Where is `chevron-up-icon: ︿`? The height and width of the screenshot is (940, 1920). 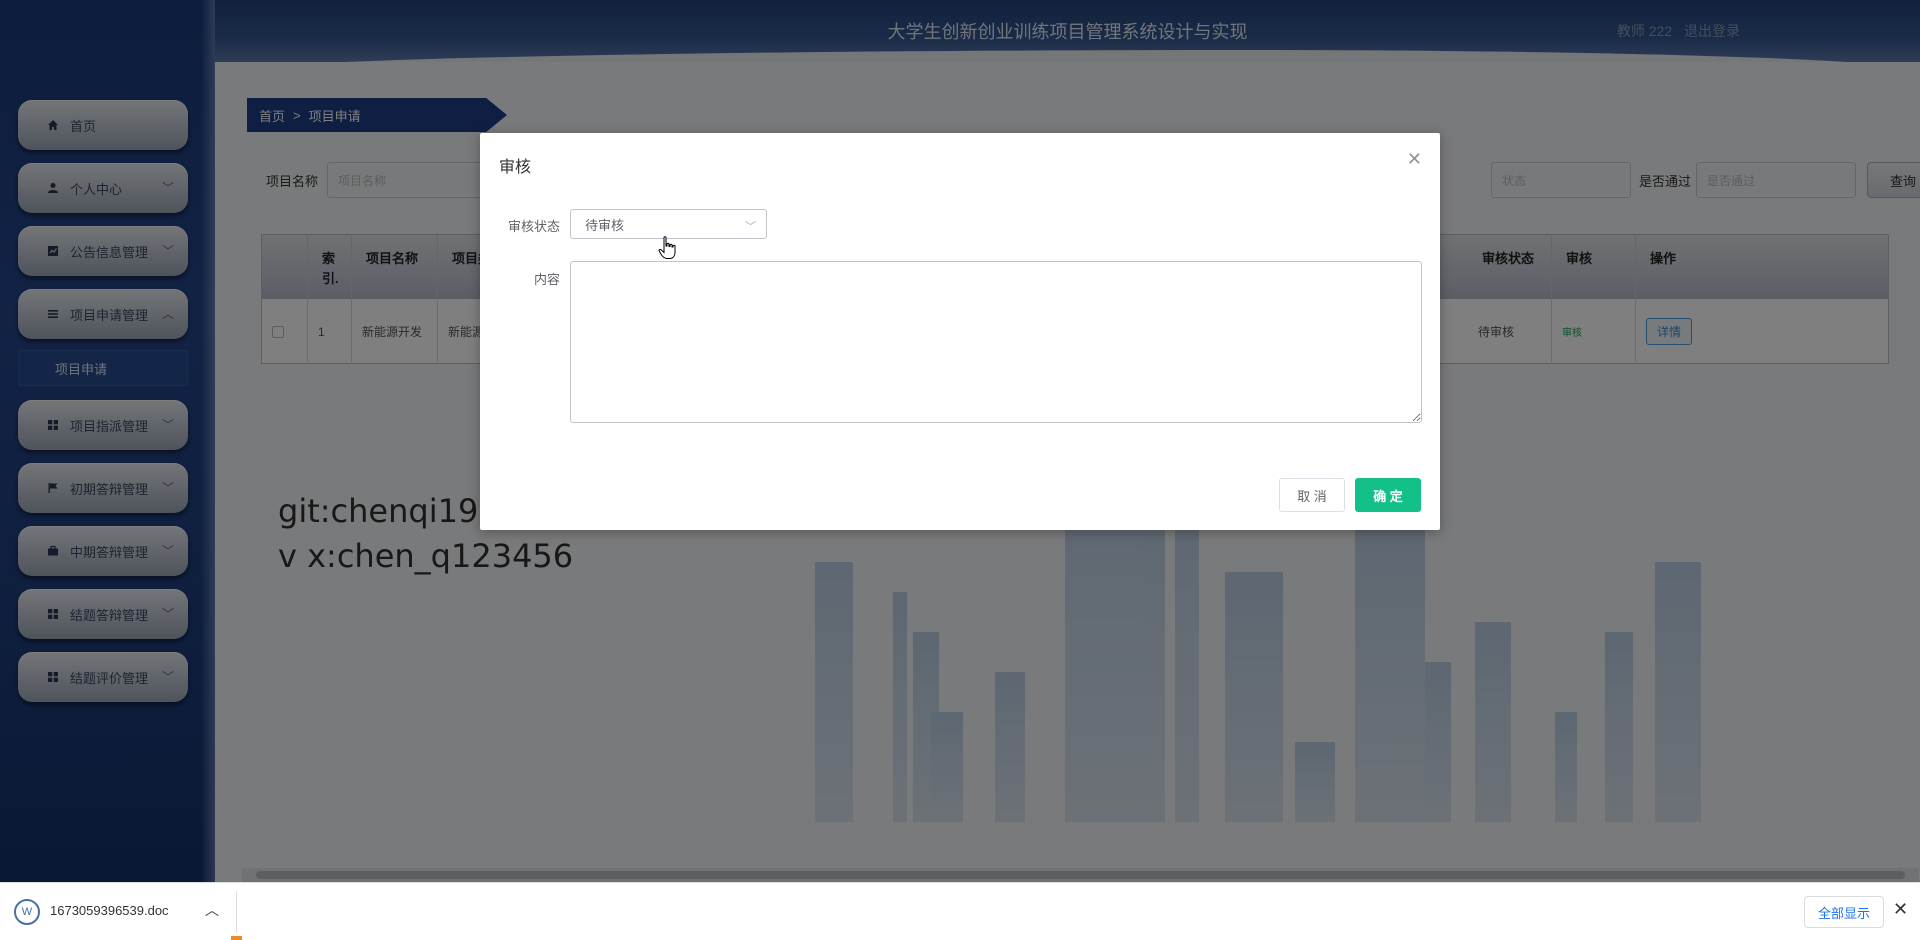 chevron-up-icon: ︿ is located at coordinates (212, 910).